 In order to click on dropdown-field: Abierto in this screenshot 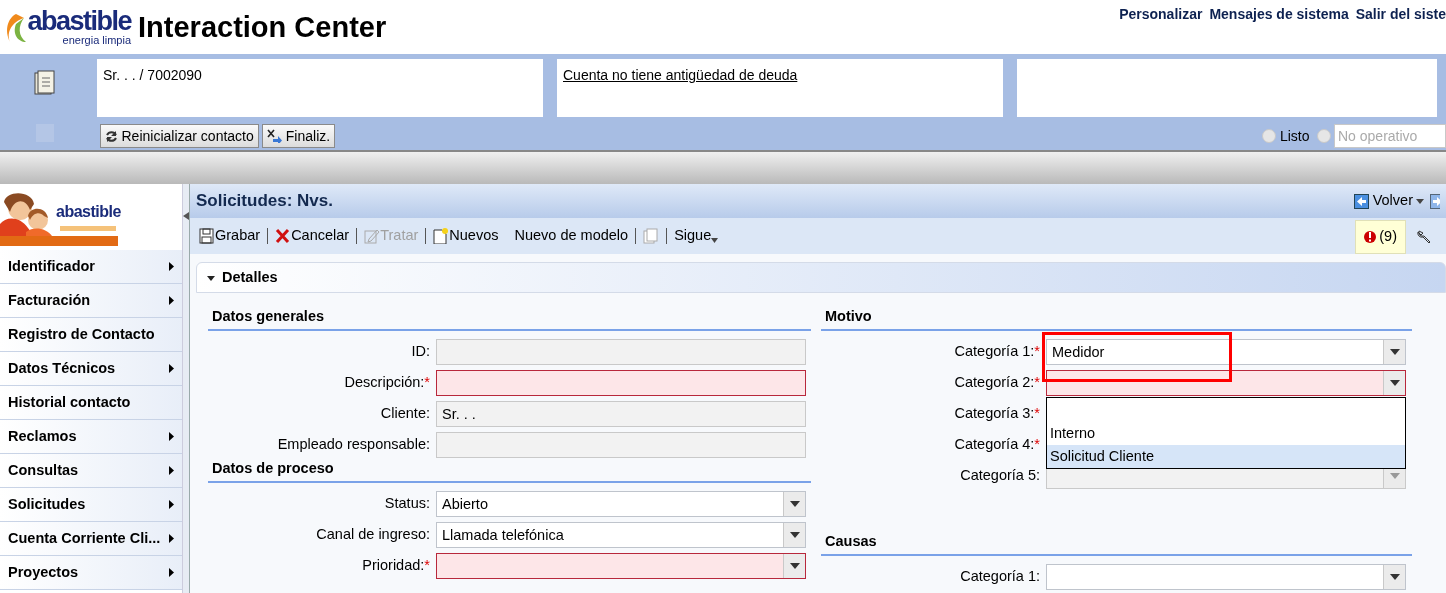, I will do `click(621, 504)`.